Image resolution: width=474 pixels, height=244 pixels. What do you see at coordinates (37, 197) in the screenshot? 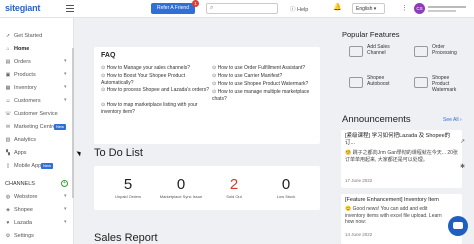
I see `sidebar-item-webstore: ◍ Webstore ▾` at bounding box center [37, 197].